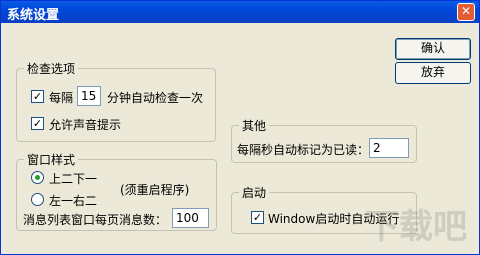  I want to click on restart-note: (须重启程序), so click(155, 190).